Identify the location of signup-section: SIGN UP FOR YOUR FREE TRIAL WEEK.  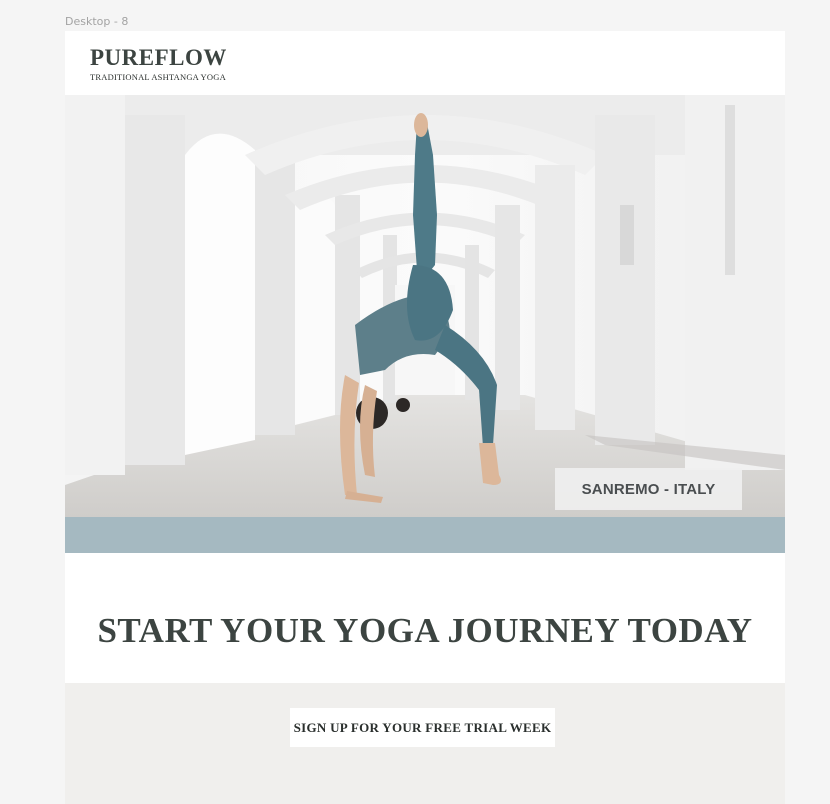
(425, 743).